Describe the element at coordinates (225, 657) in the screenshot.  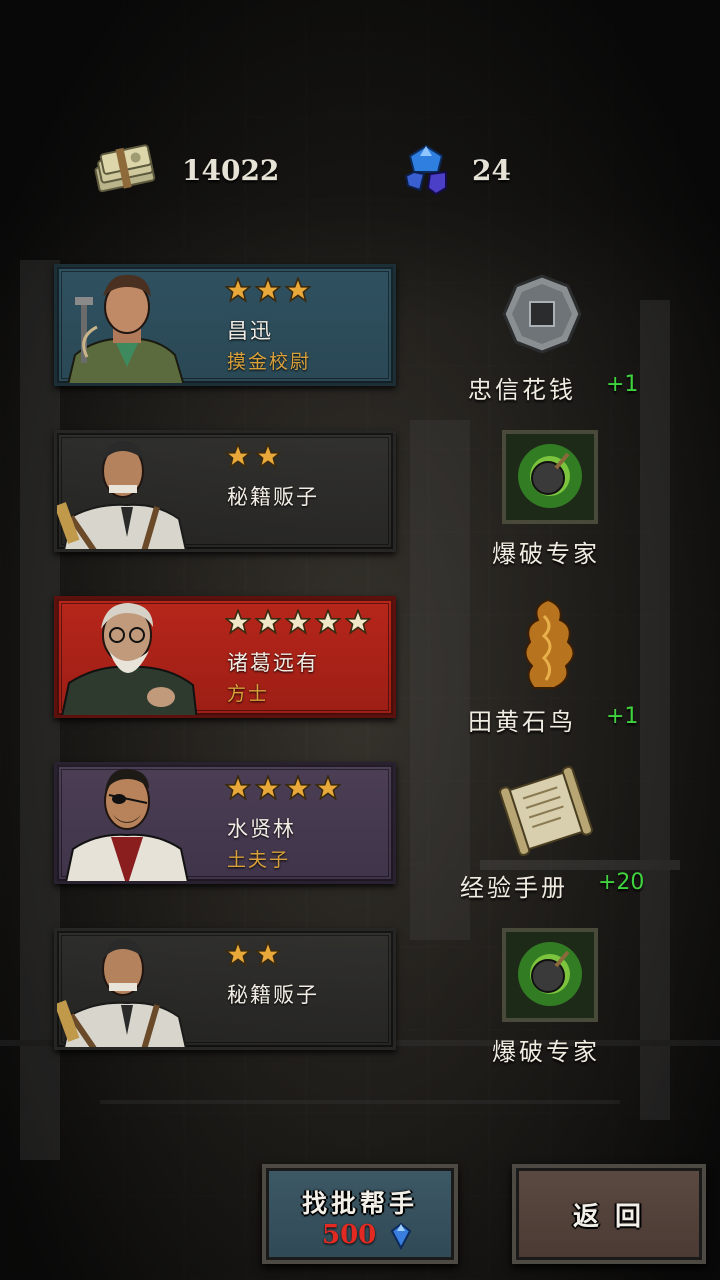
I see `recruit-card: 诸葛远有 方士` at that location.